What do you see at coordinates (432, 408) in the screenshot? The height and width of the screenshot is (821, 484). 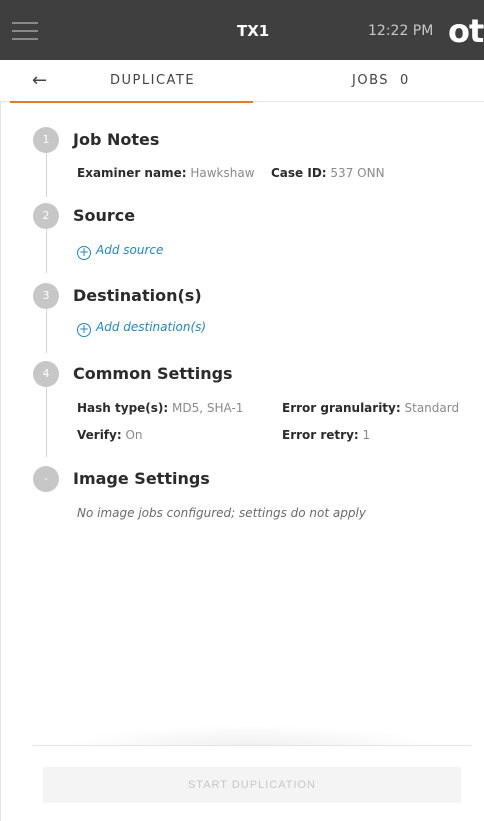 I see `error-granularity-value: Standard` at bounding box center [432, 408].